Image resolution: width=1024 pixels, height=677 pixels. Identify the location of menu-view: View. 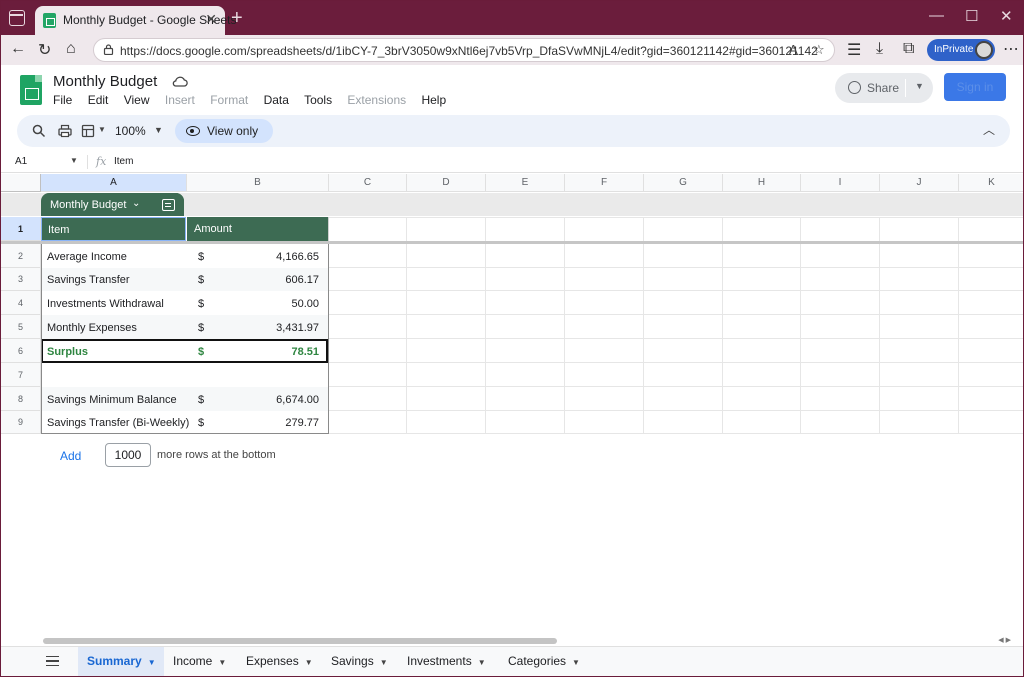
(137, 100).